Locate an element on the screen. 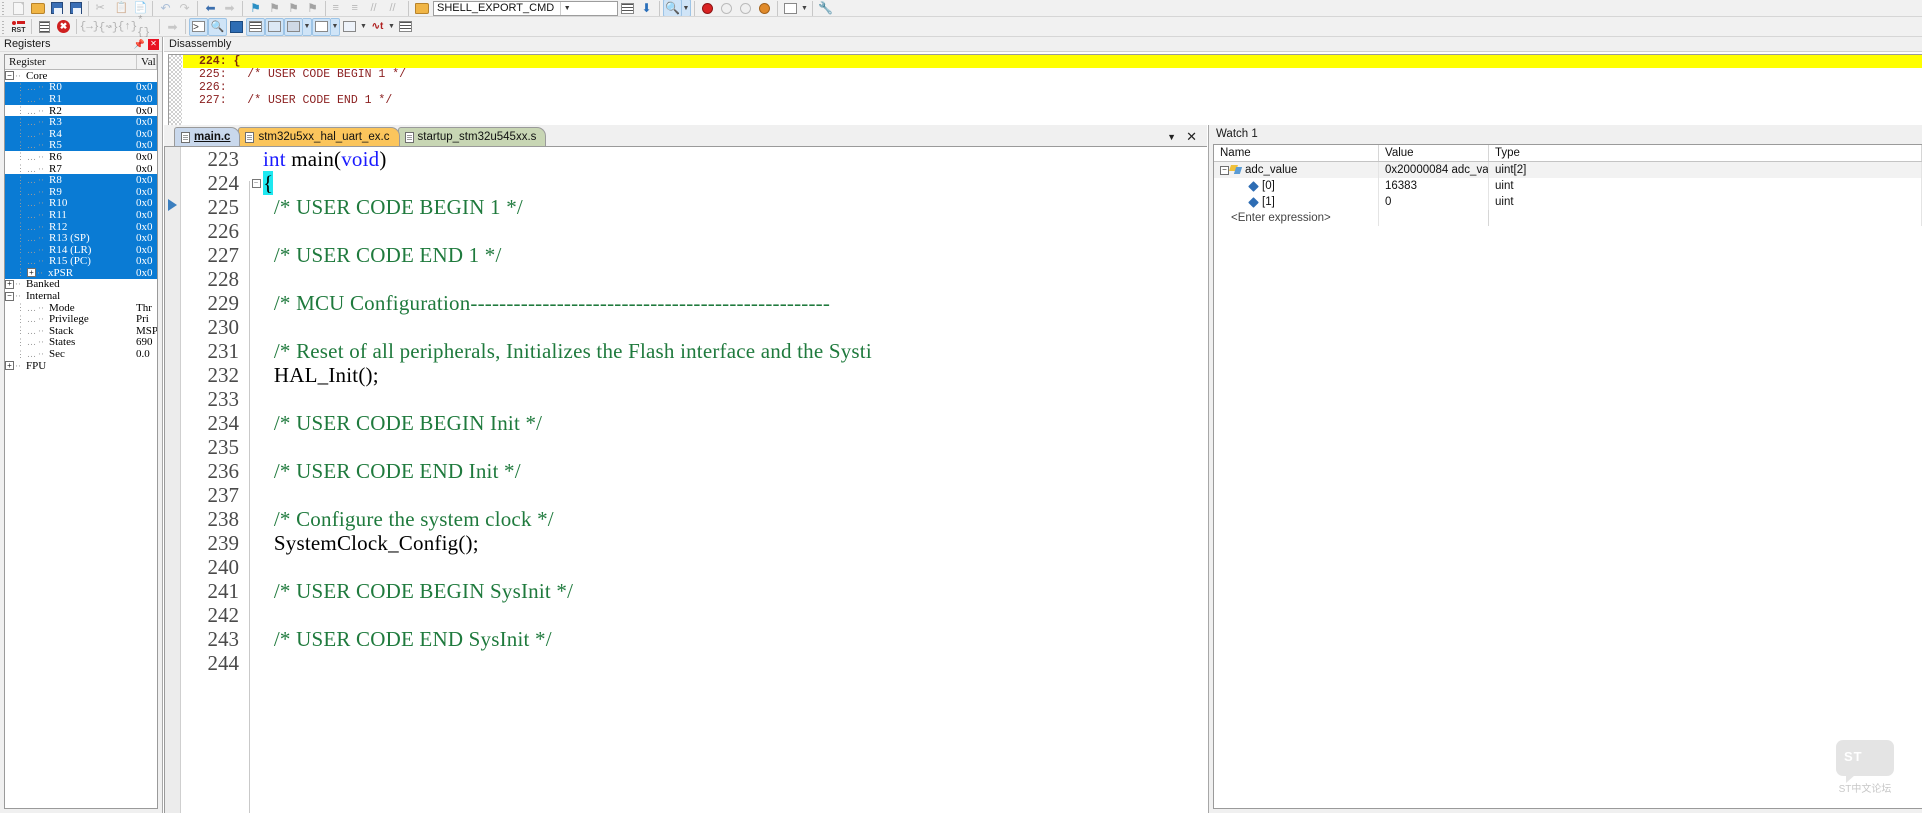 This screenshot has width=1922, height=813. serial-window-dropdown: ▼ is located at coordinates (363, 27).